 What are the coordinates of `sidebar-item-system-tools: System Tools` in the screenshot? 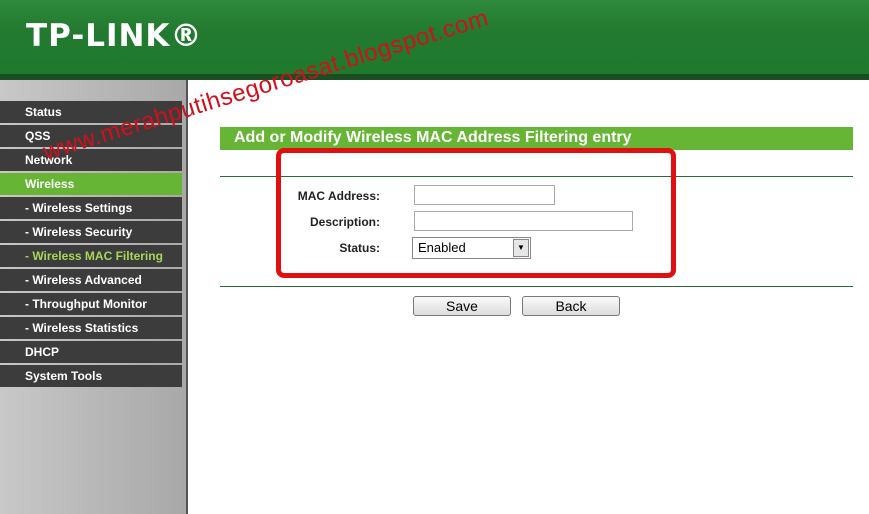 It's located at (91, 376).